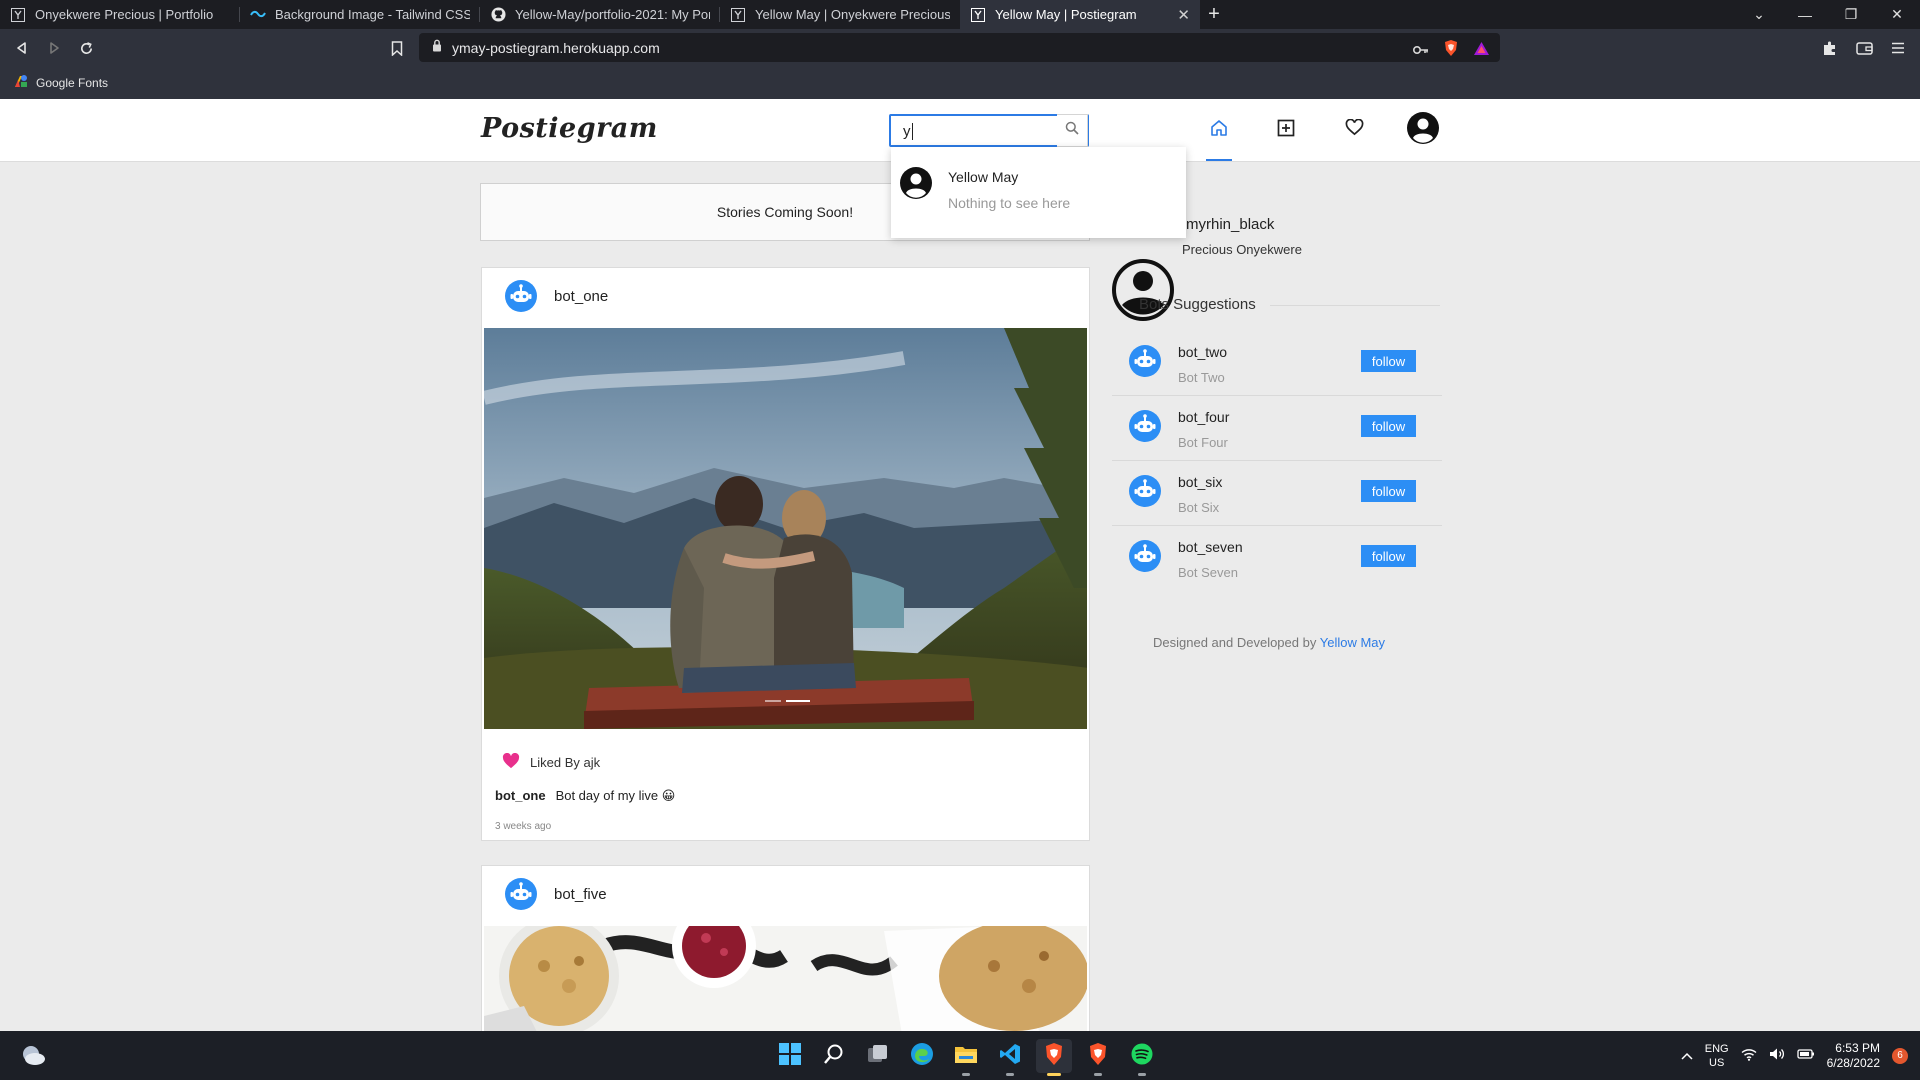  What do you see at coordinates (585, 796) in the screenshot?
I see `post-caption: bot_one Bot day of my live 😀` at bounding box center [585, 796].